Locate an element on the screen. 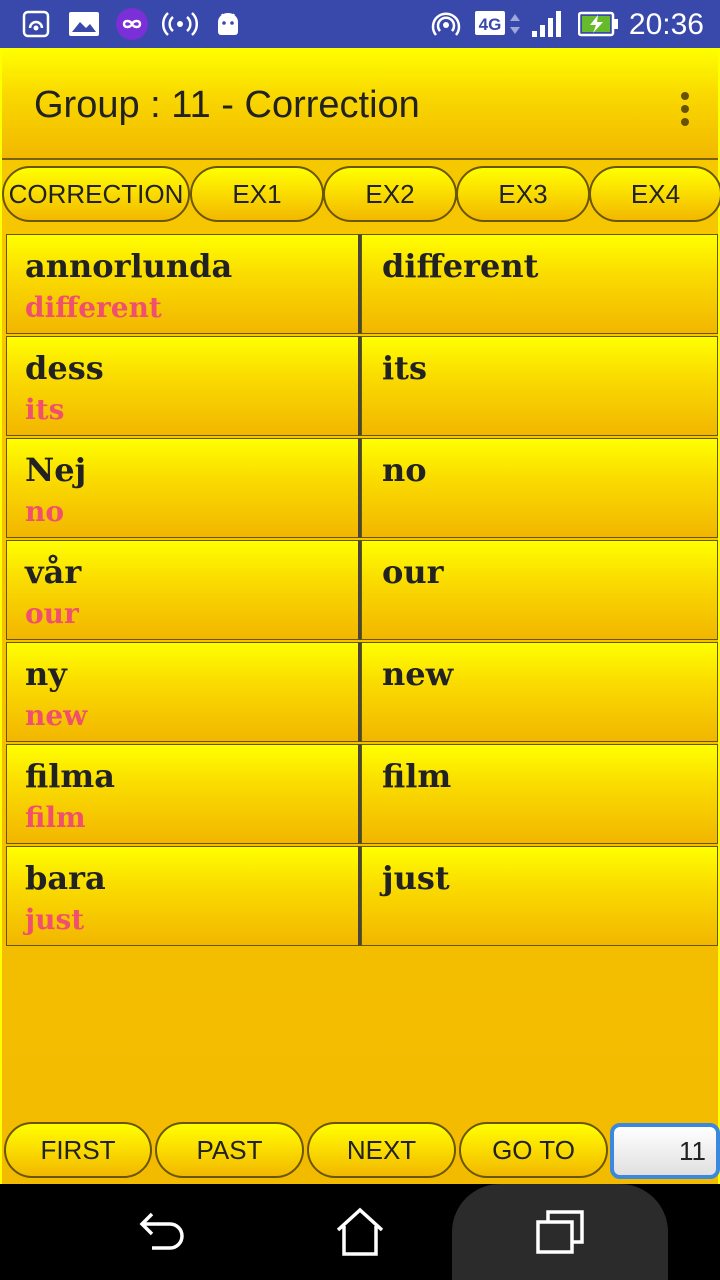  tab-ex3: EX3 is located at coordinates (523, 194).